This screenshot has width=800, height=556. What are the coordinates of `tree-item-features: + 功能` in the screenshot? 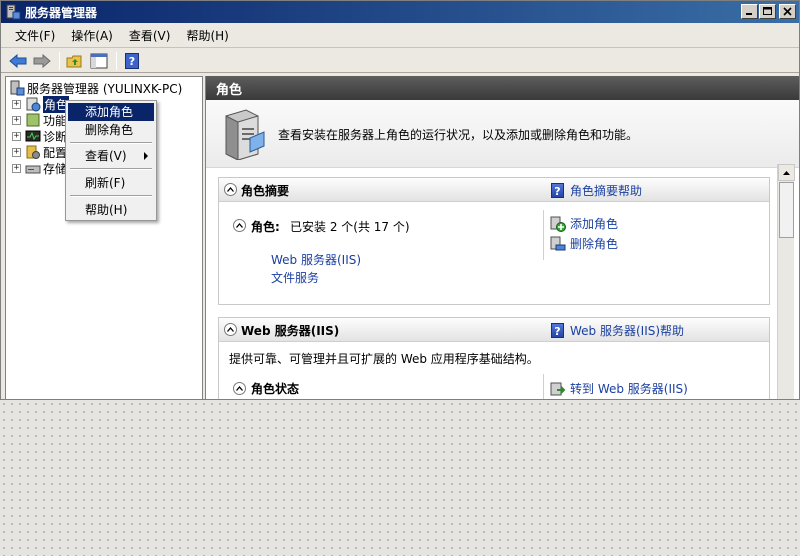 It's located at (39, 120).